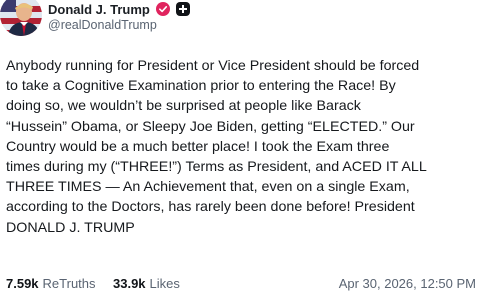 This screenshot has height=300, width=482. I want to click on likes-label: Likes, so click(164, 283).